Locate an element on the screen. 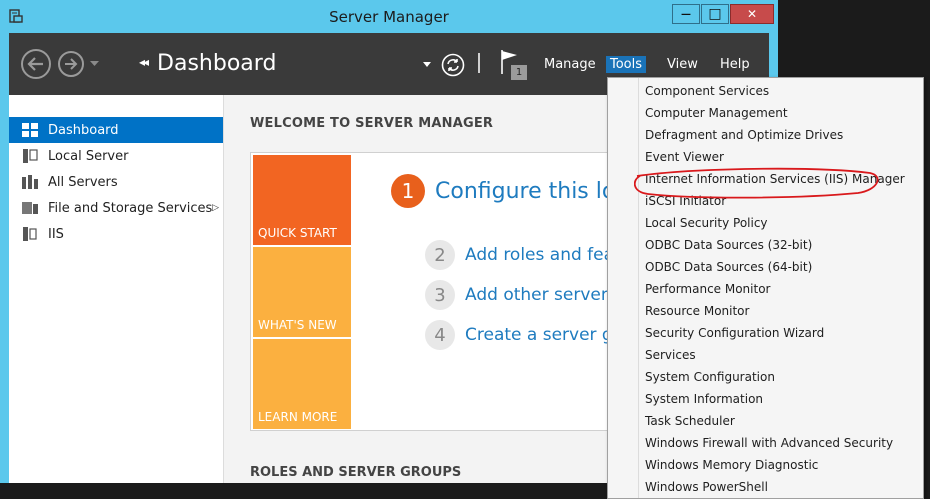  step-number: 4 is located at coordinates (440, 335).